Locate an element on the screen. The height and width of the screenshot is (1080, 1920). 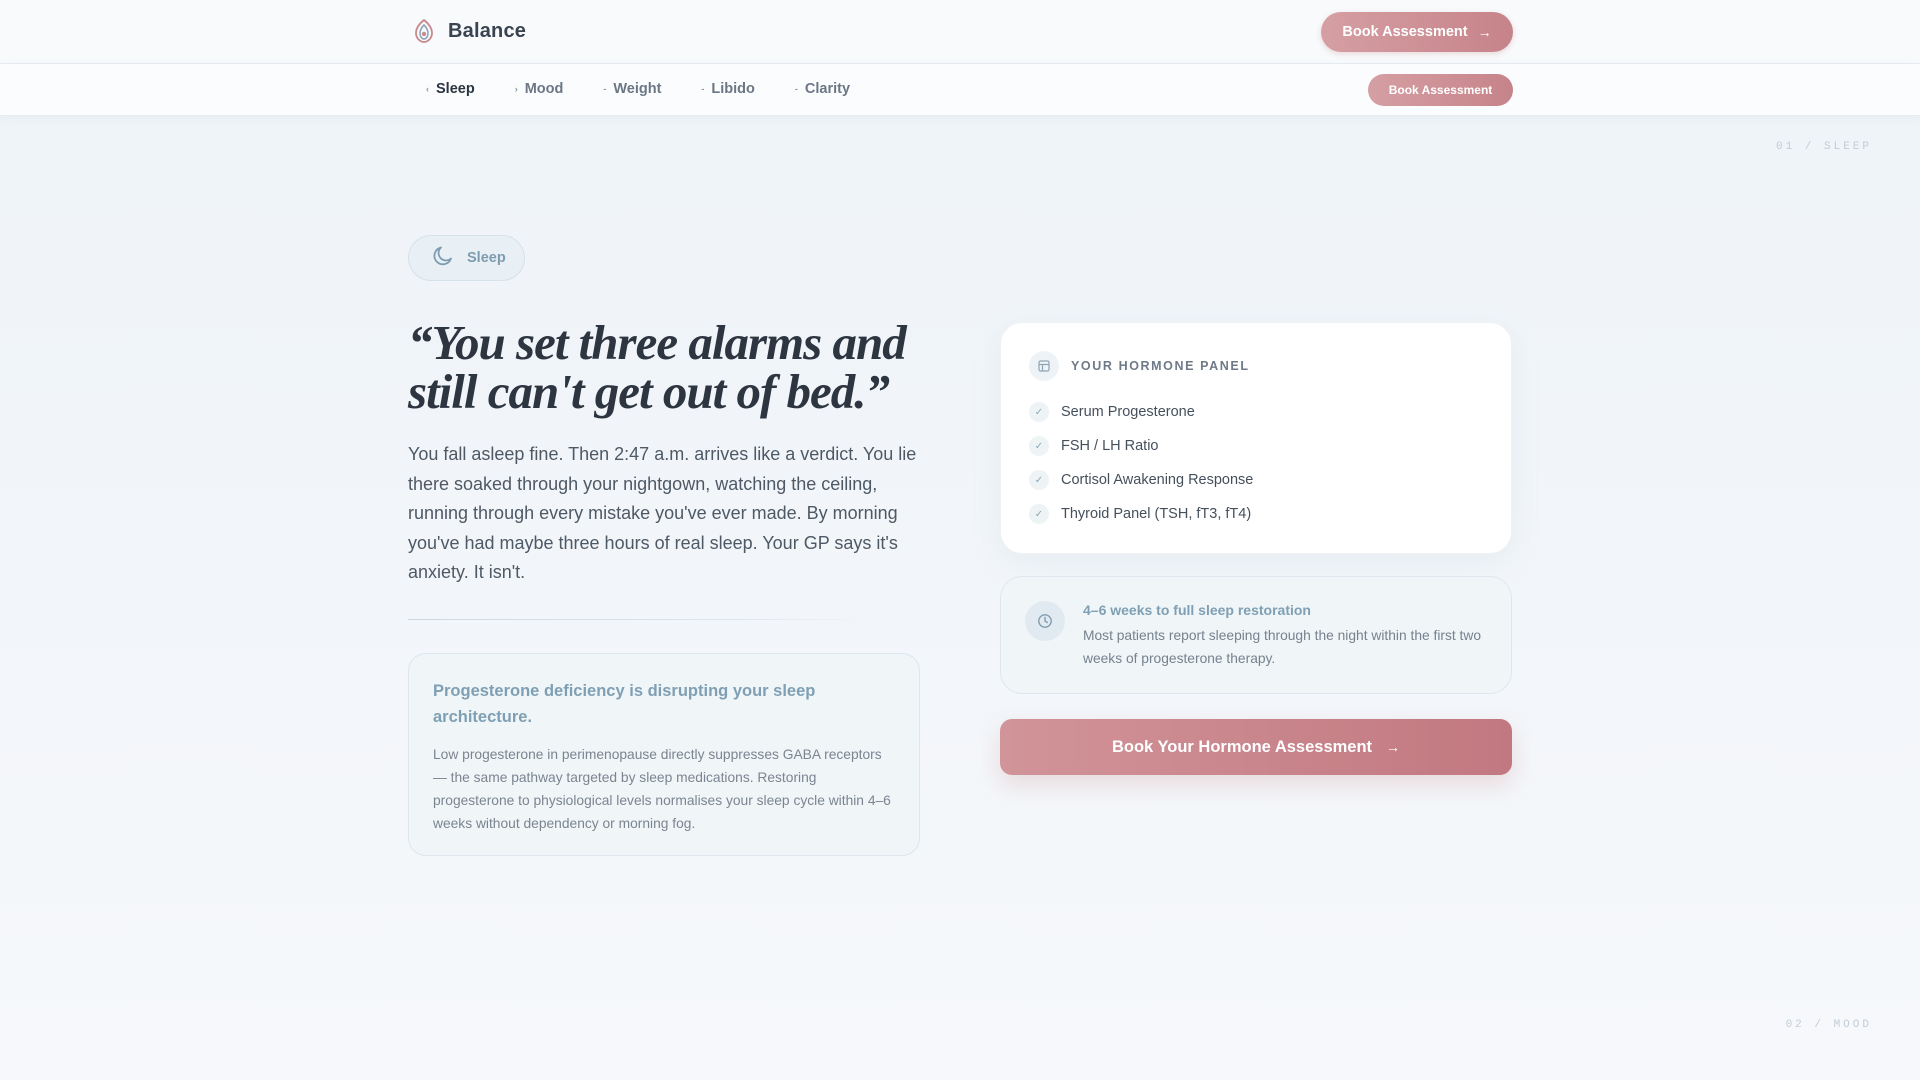
moon-icon is located at coordinates (443, 258).